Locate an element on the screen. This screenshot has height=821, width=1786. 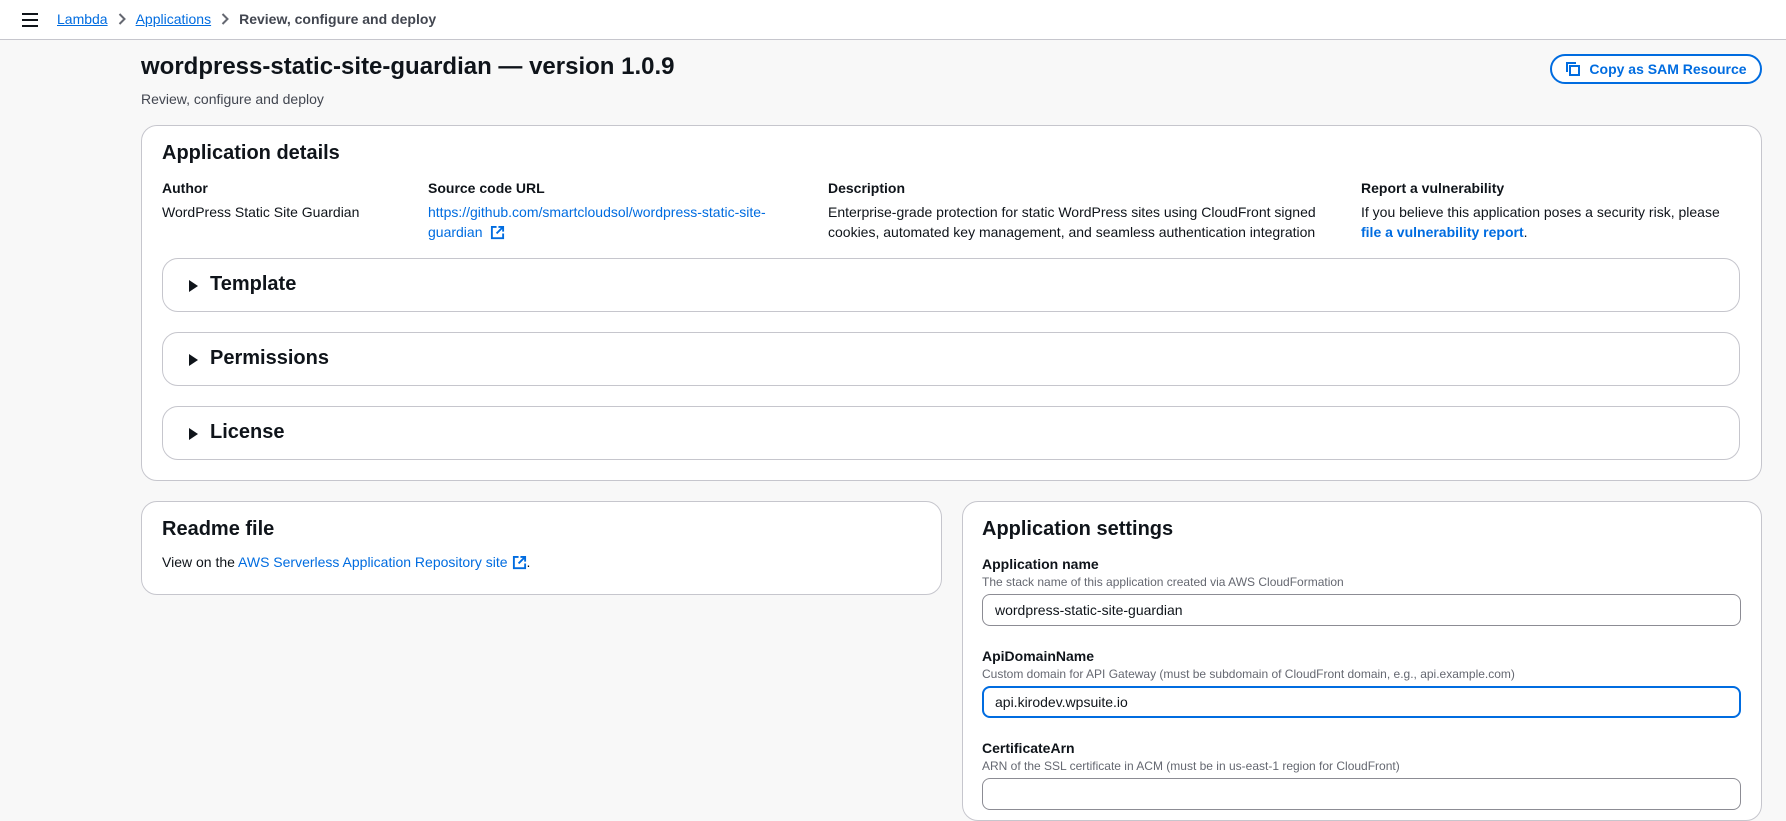
copy-as-sam-resource-button: Copy as SAM Resource is located at coordinates (1656, 69).